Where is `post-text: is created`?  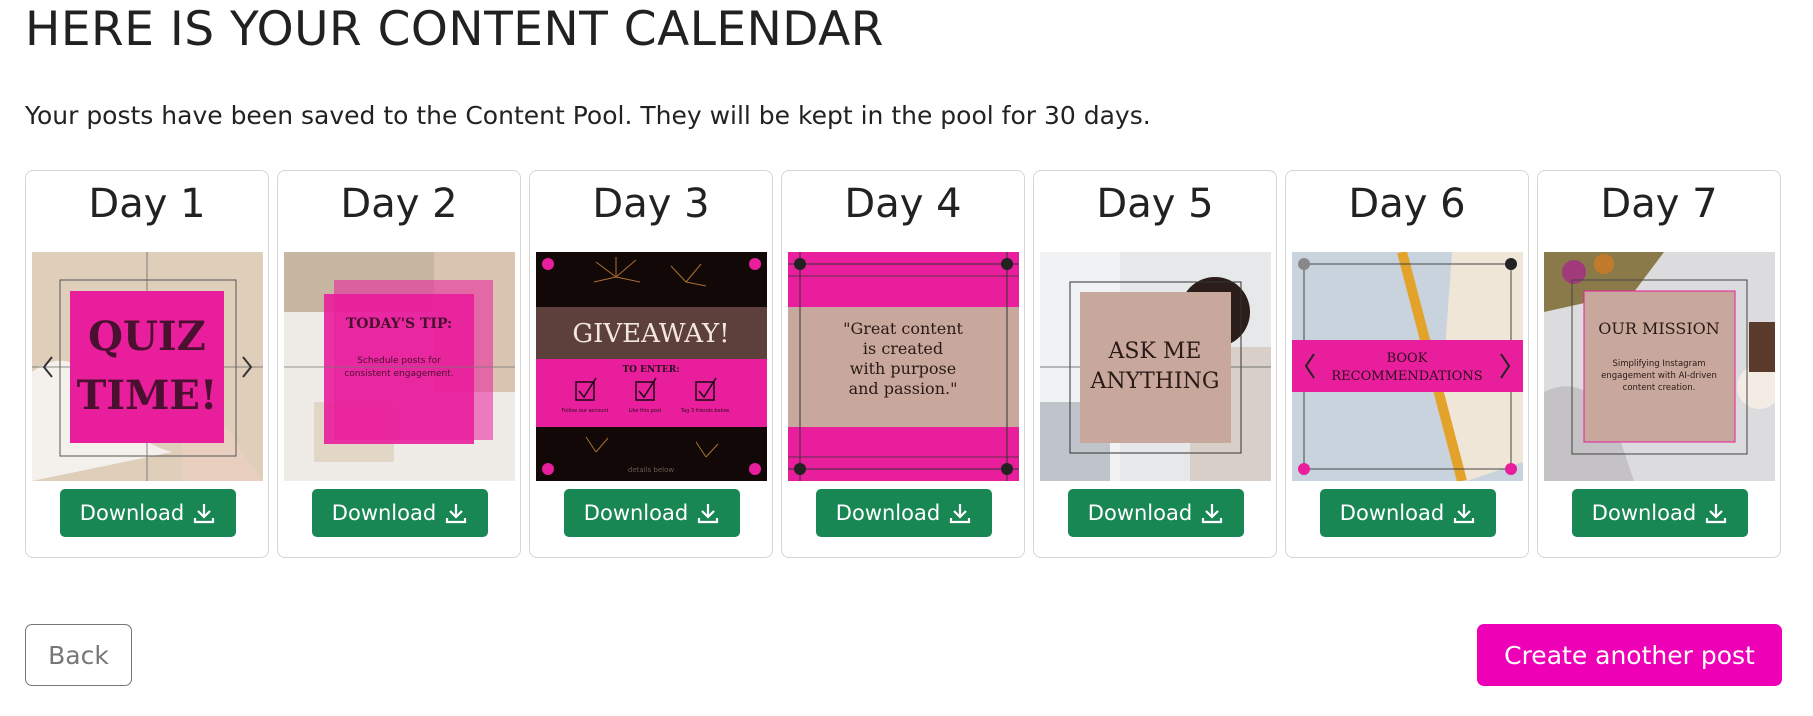 post-text: is created is located at coordinates (903, 348).